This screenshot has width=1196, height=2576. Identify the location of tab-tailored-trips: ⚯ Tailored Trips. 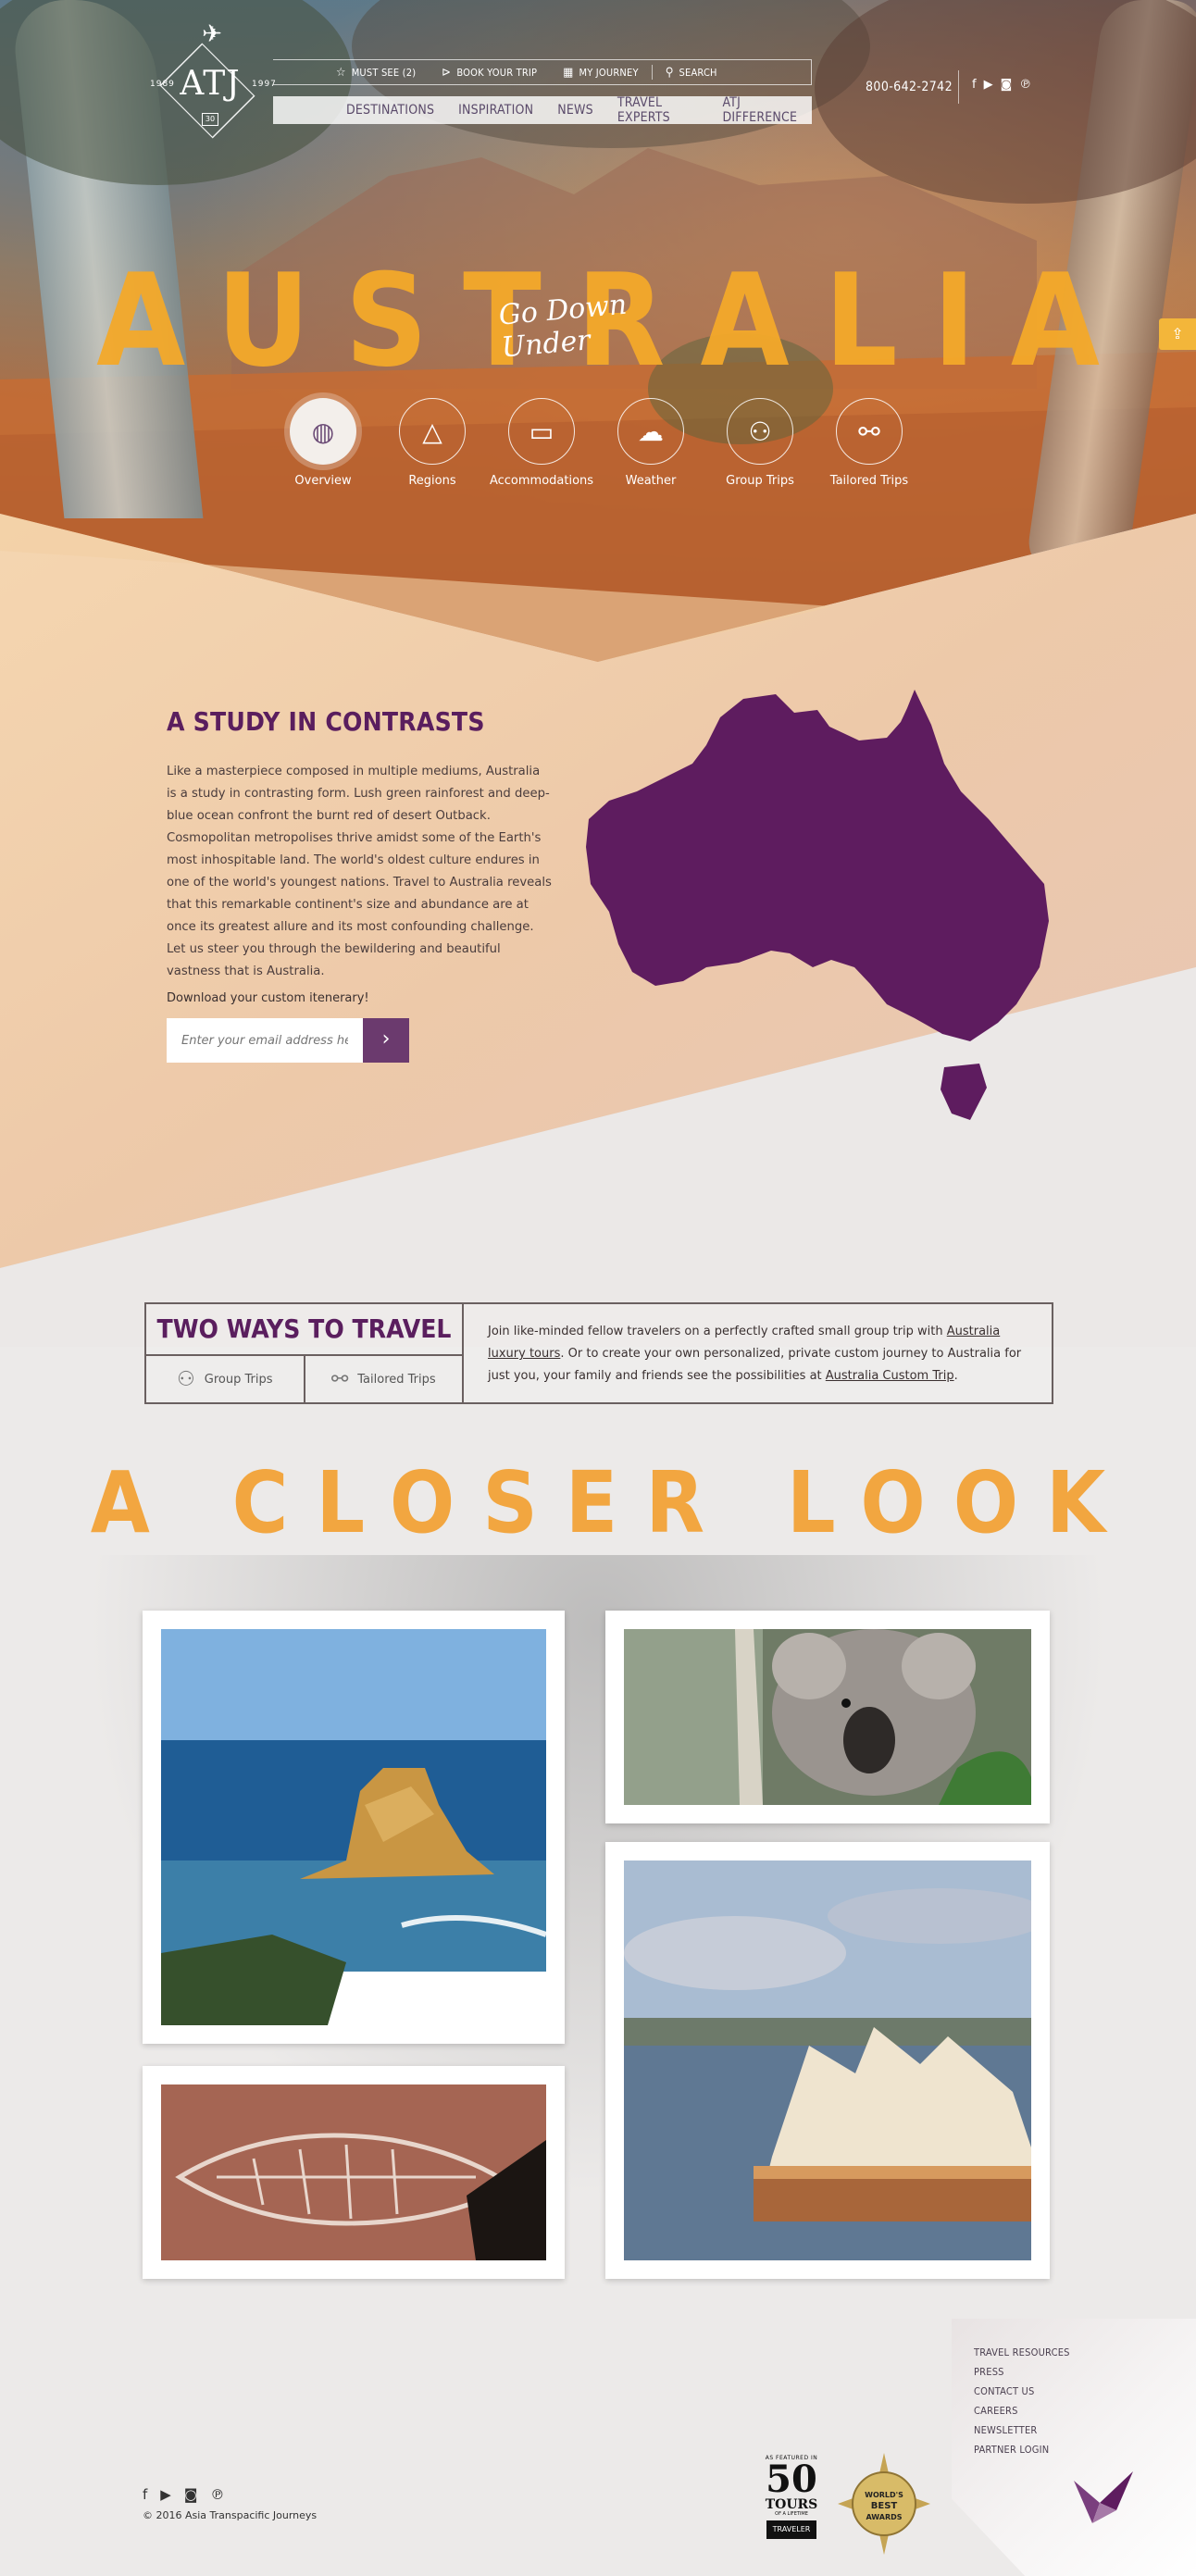
(869, 443).